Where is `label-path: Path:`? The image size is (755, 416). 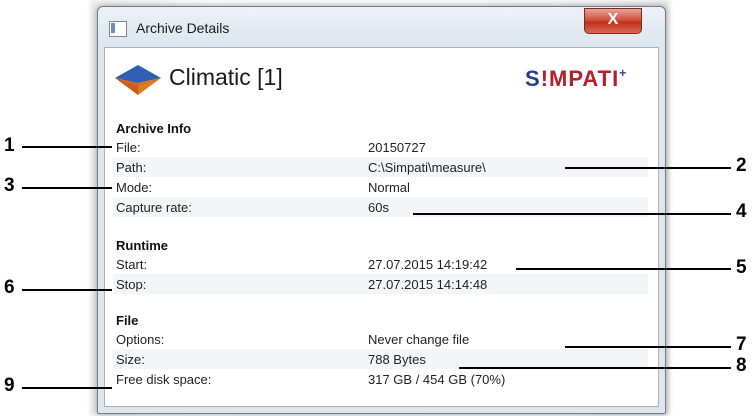
label-path: Path: is located at coordinates (131, 167).